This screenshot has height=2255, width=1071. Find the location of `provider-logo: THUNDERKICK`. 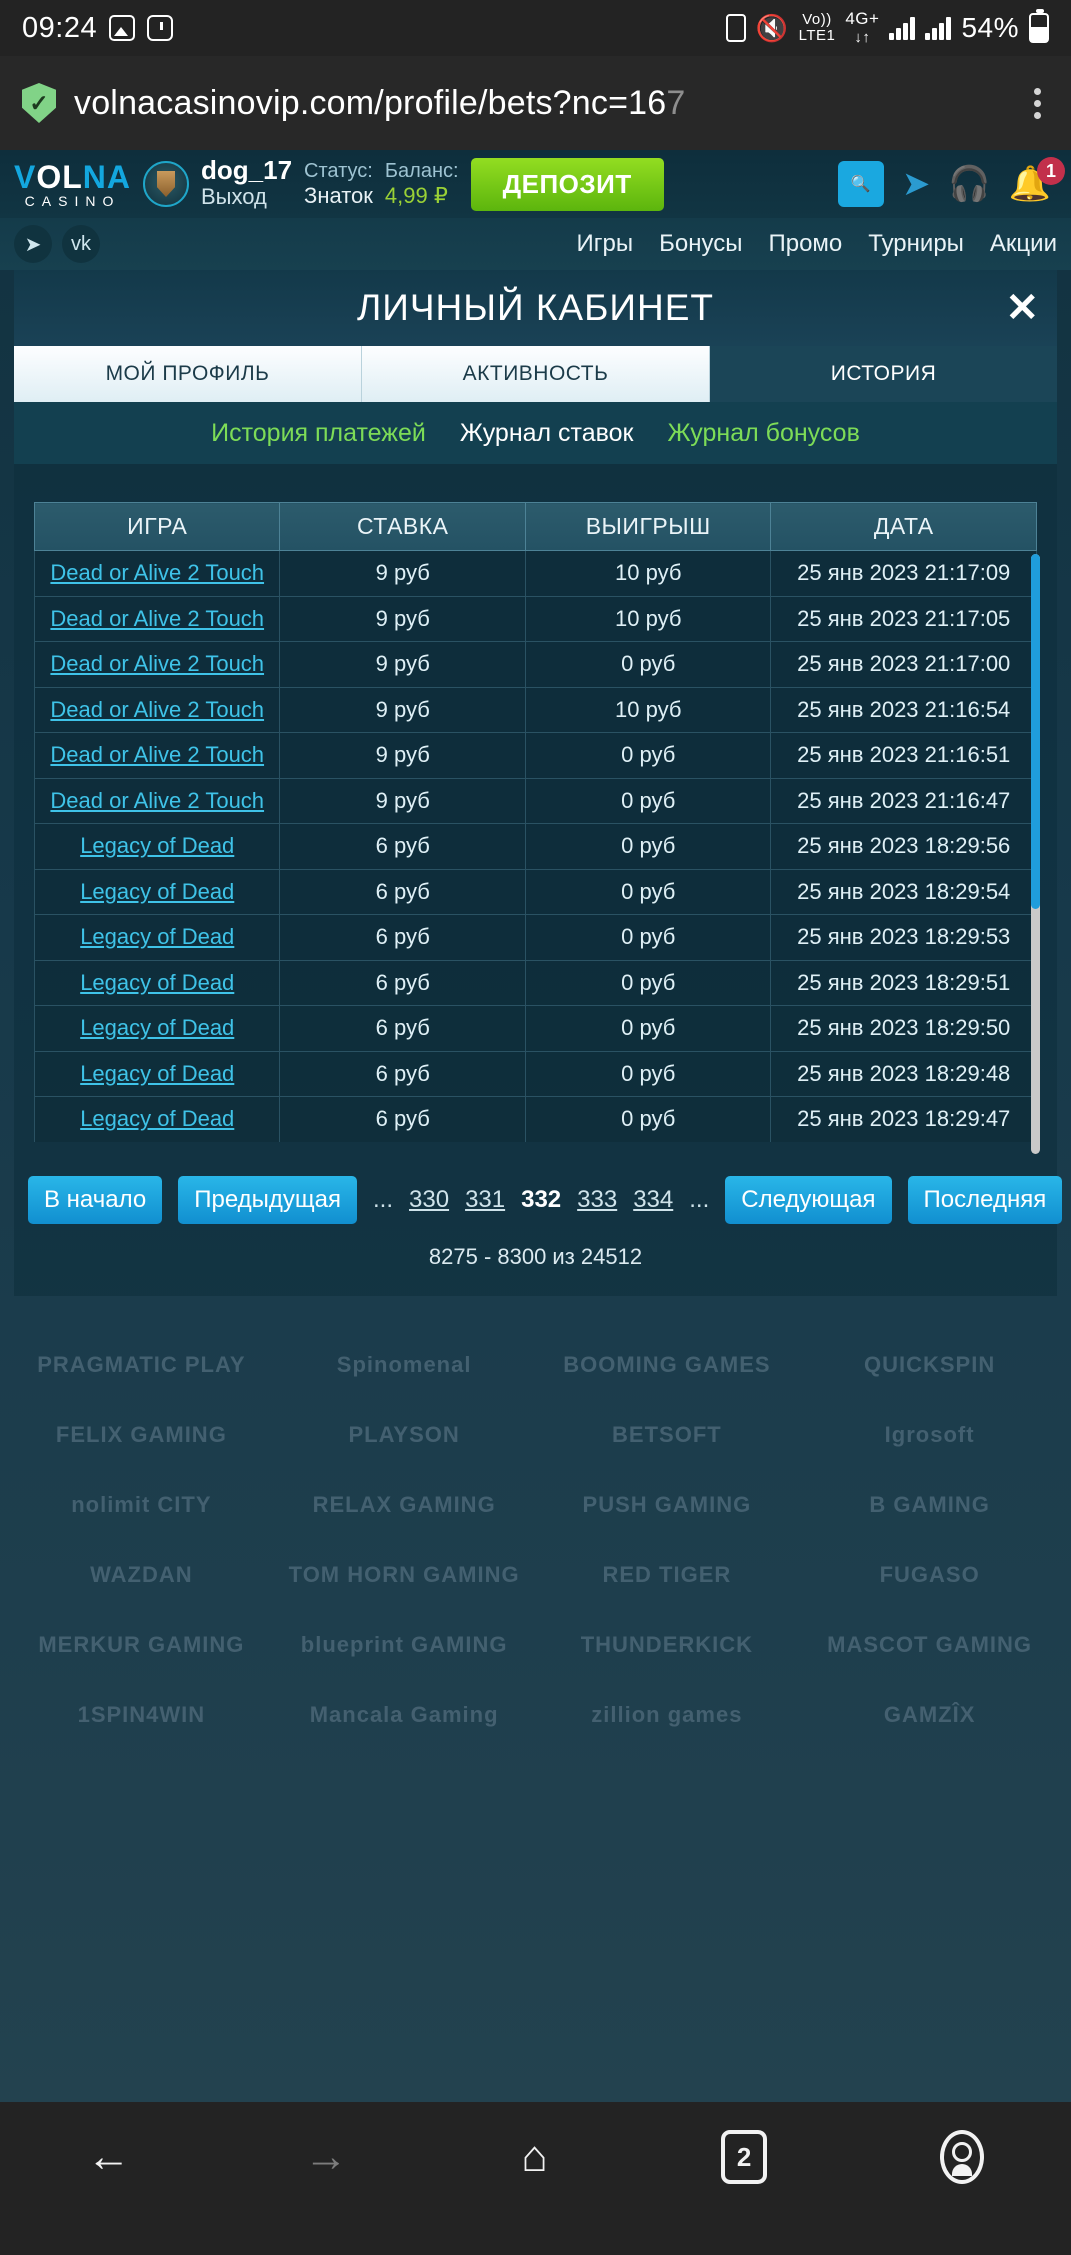

provider-logo: THUNDERKICK is located at coordinates (667, 1645).